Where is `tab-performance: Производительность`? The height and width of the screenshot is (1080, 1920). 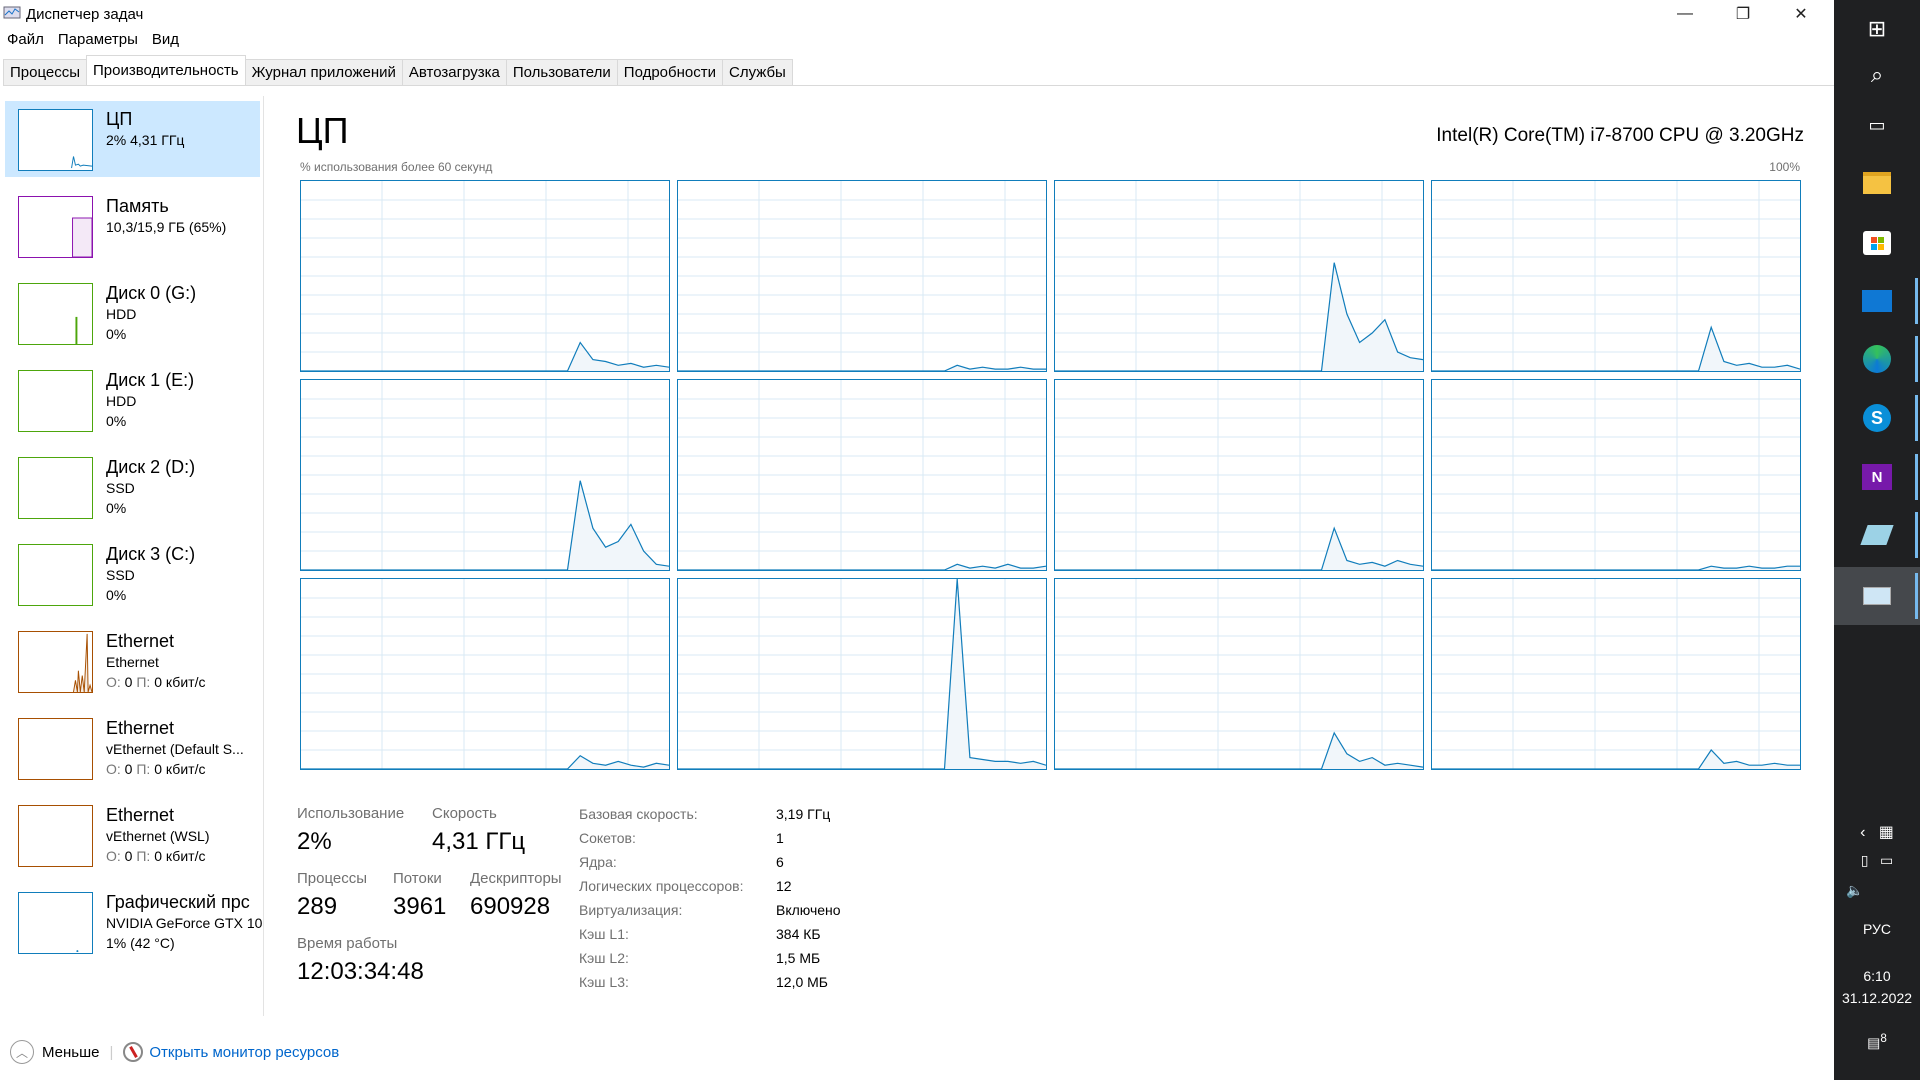 tab-performance: Производительность is located at coordinates (166, 69).